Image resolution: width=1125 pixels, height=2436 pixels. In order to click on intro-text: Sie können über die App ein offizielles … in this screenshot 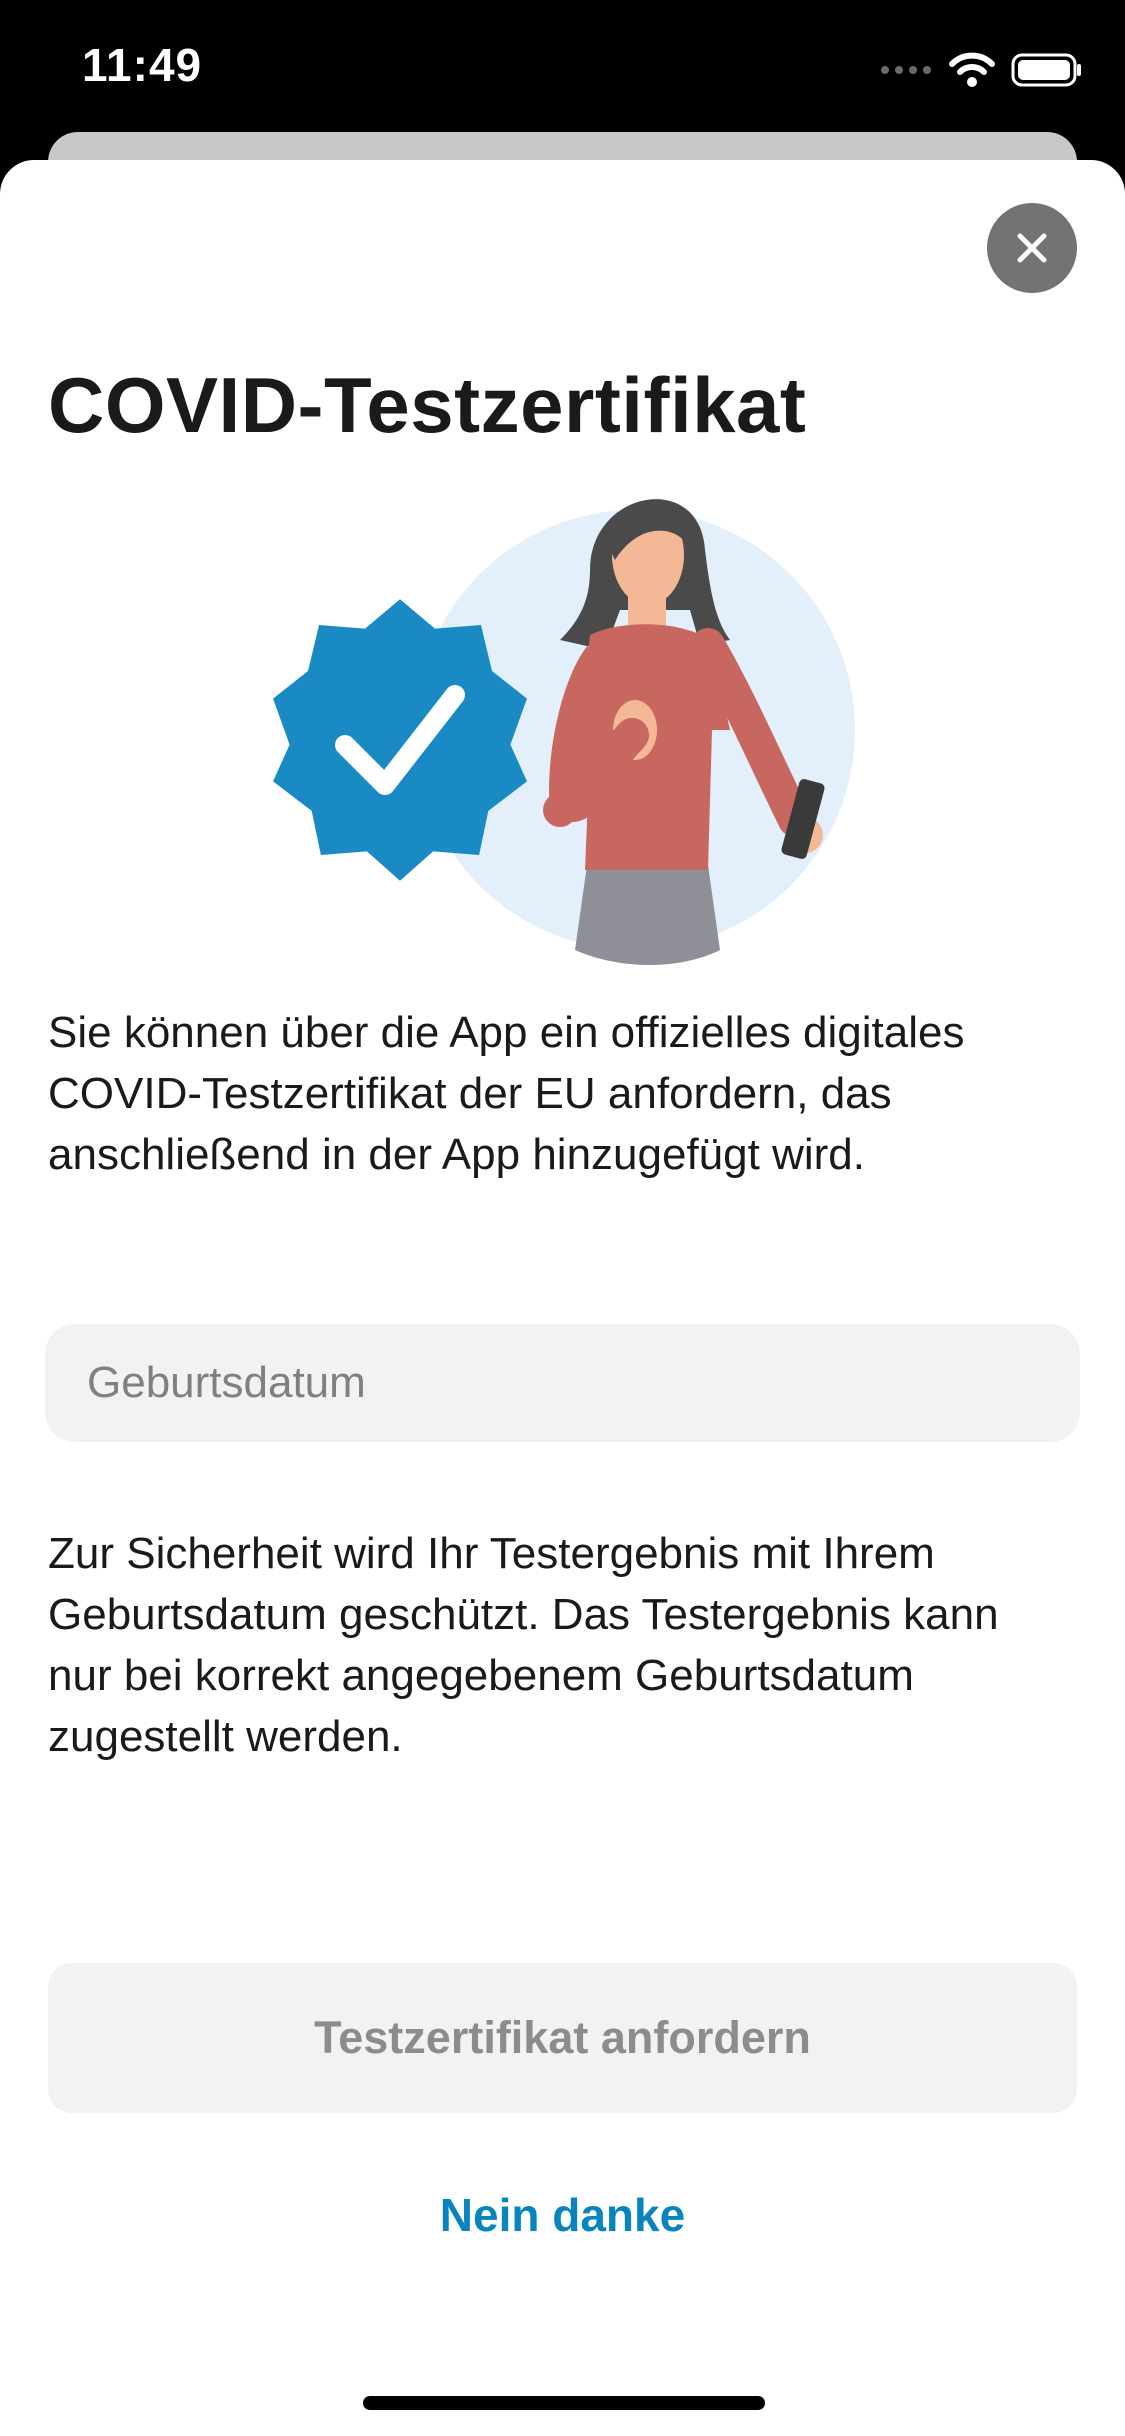, I will do `click(506, 1093)`.